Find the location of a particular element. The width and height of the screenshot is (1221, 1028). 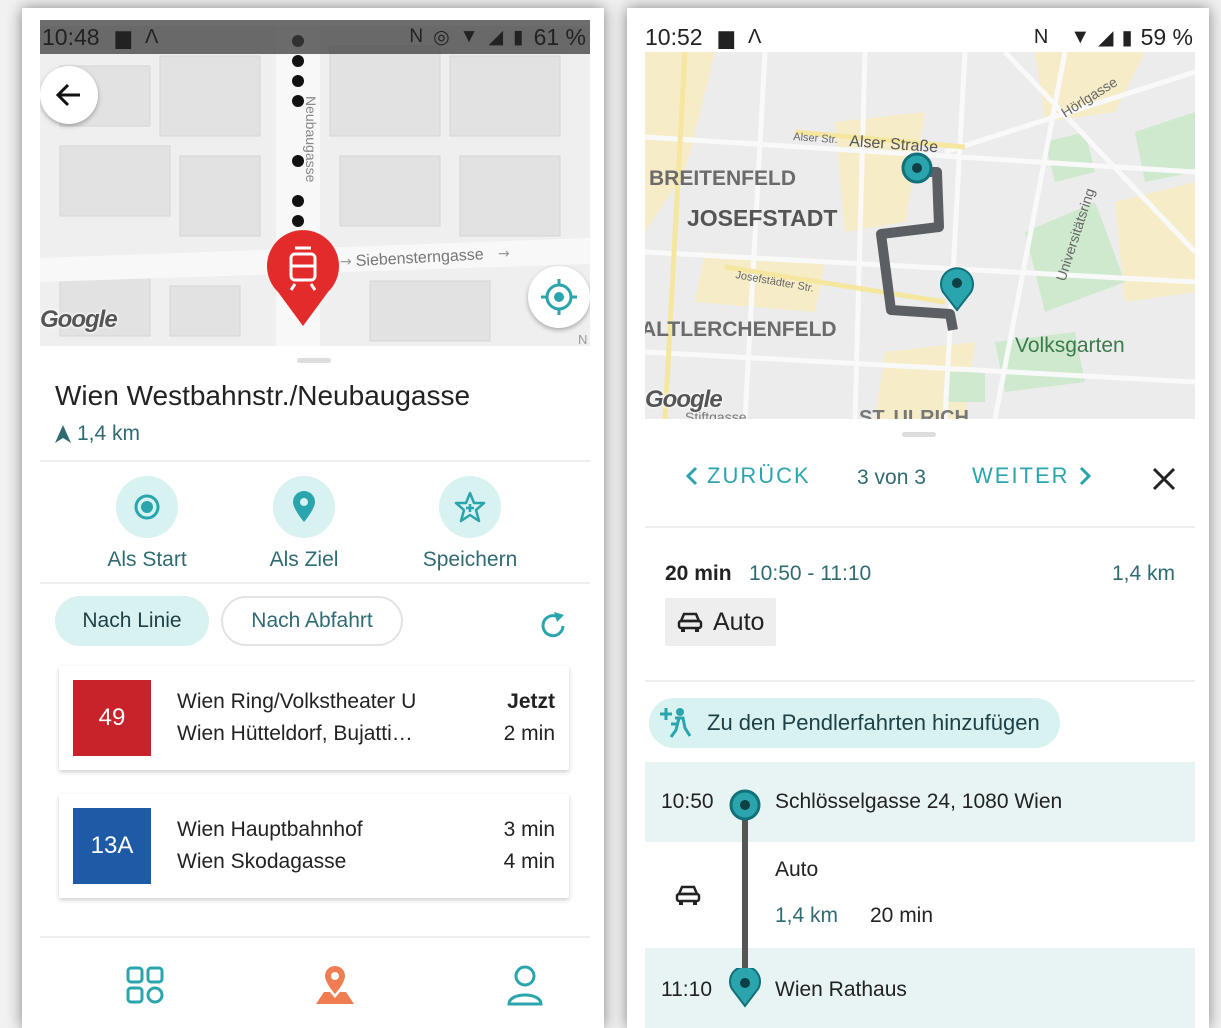

end-marker-icon is located at coordinates (745, 988).